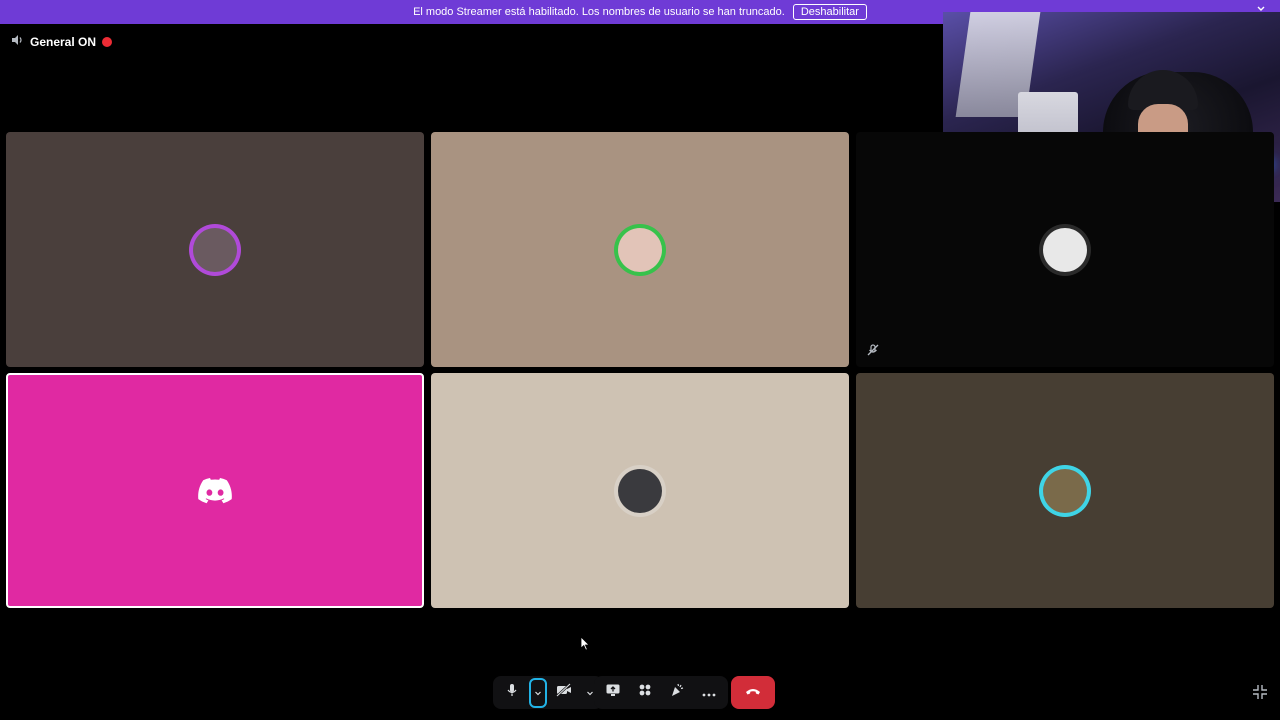 This screenshot has height=720, width=1280. I want to click on exit-fullscreen-button, so click(1261, 693).